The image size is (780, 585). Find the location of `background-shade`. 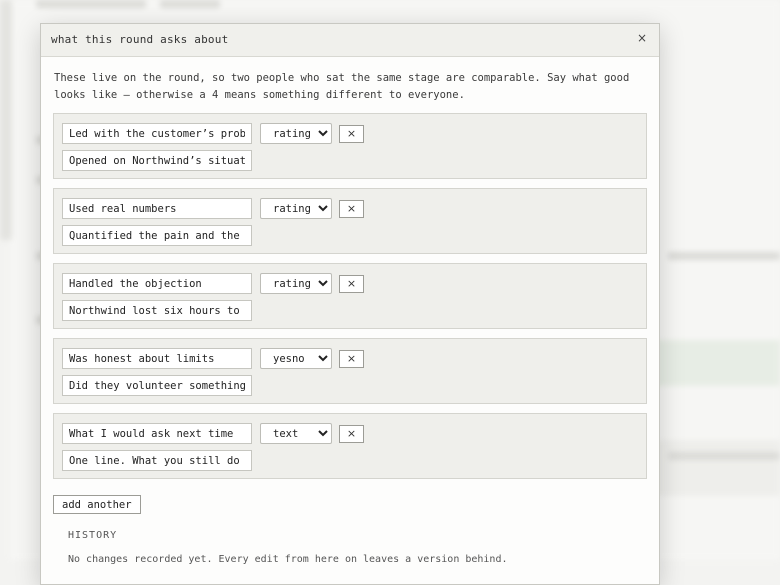

background-shade is located at coordinates (6, 120).